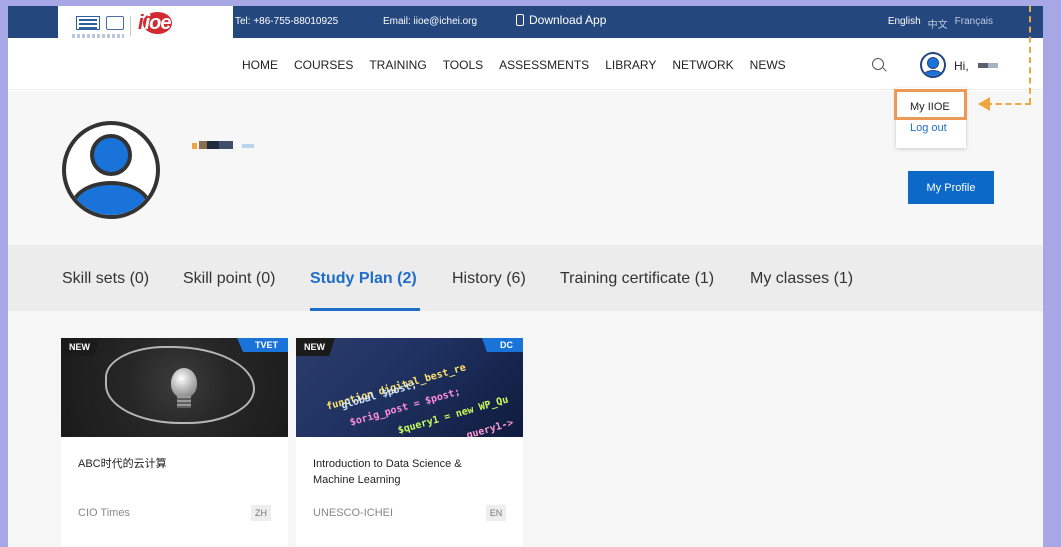 The image size is (1061, 547). I want to click on annotation-arrow-line, so click(1008, 104).